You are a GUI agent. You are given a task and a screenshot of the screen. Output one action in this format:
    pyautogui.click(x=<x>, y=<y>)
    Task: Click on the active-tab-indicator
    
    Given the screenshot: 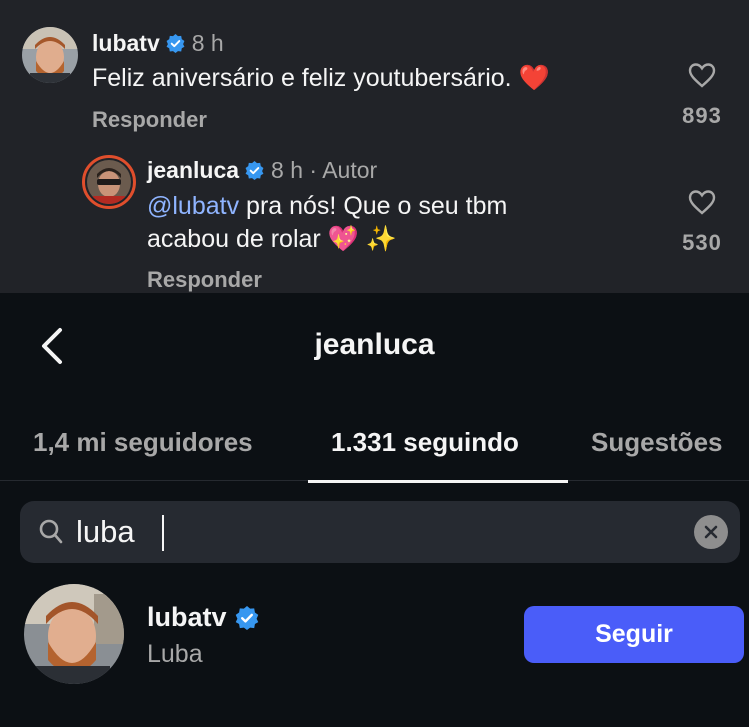 What is the action you would take?
    pyautogui.click(x=438, y=481)
    